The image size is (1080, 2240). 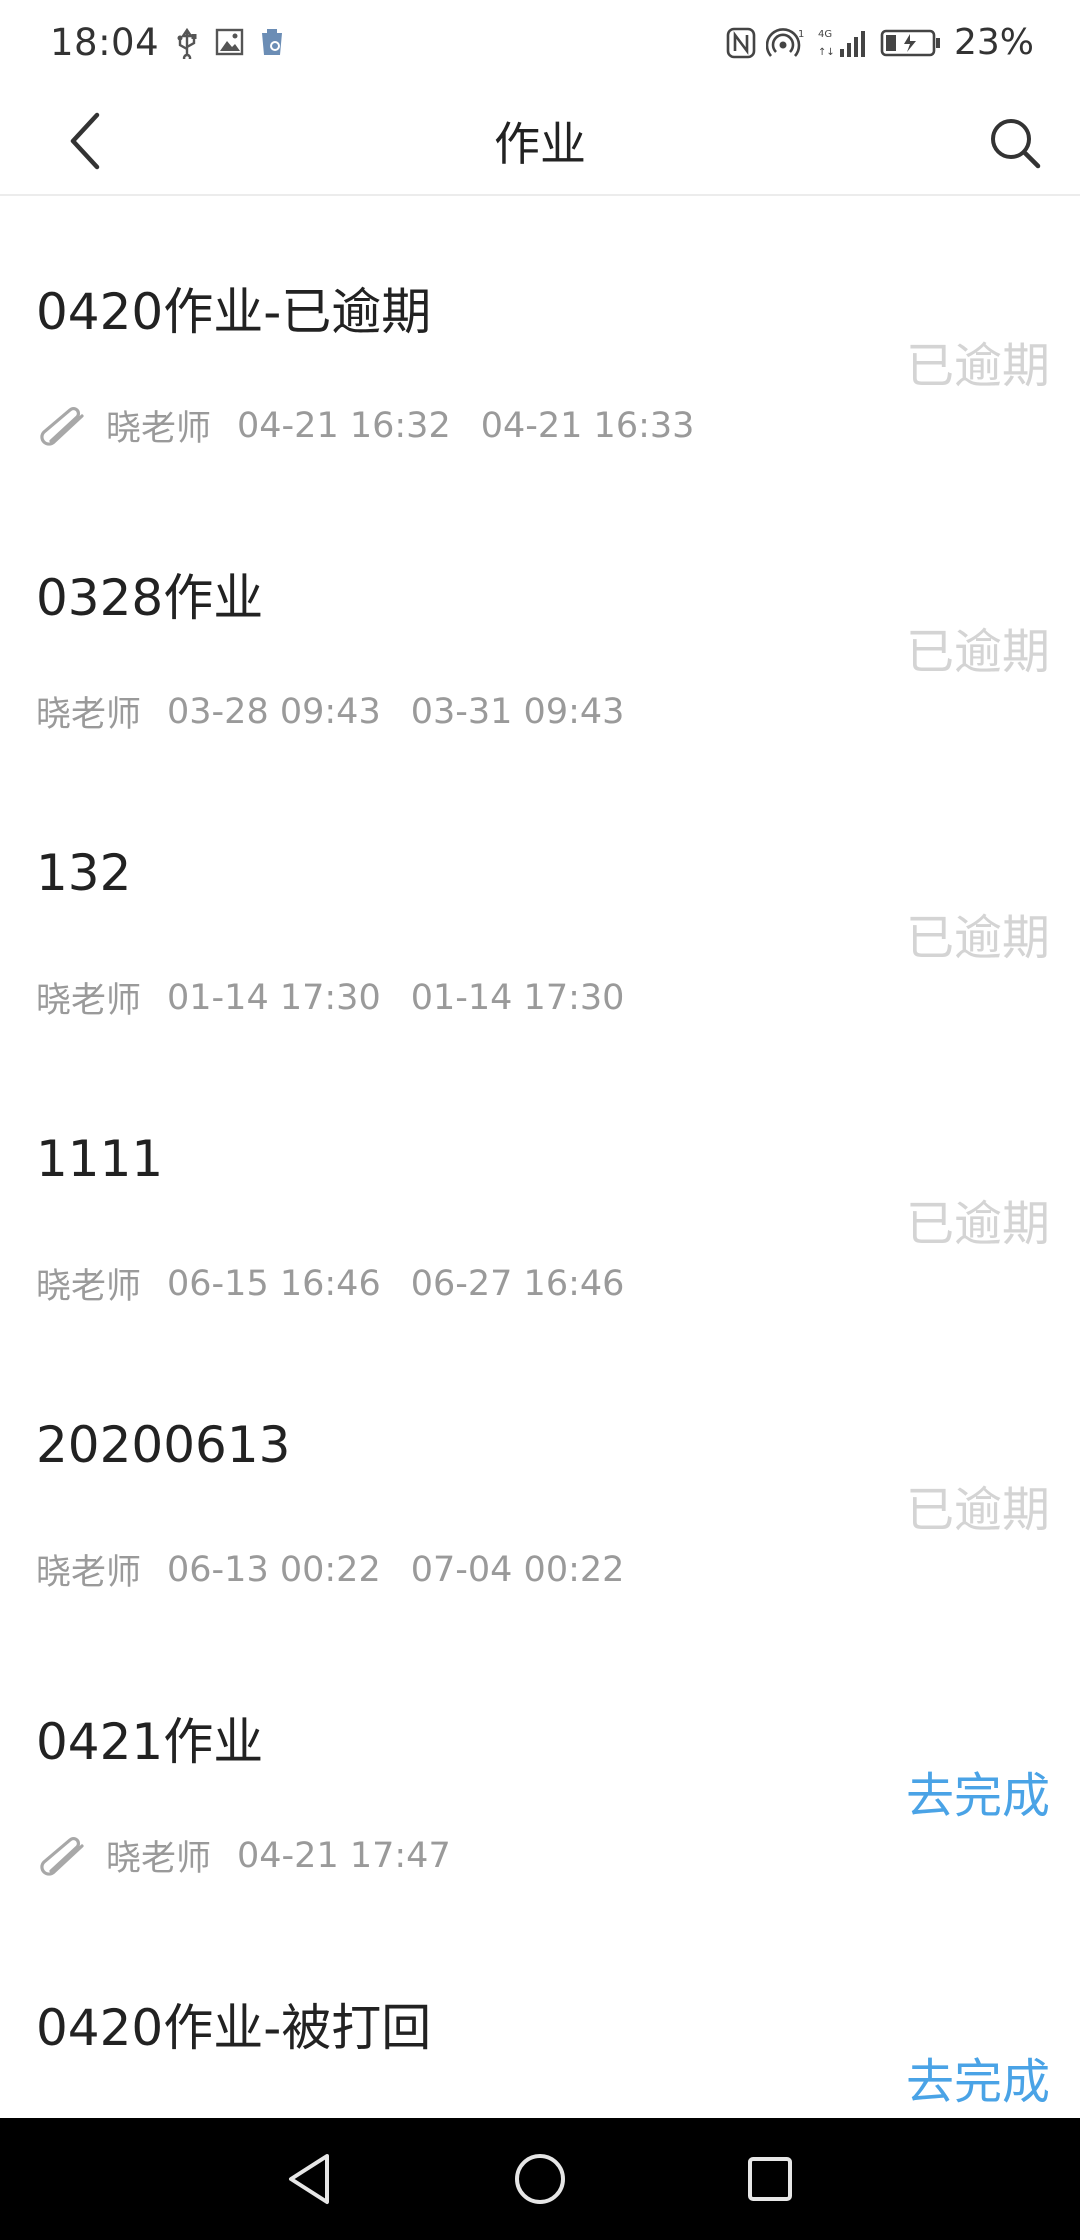 What do you see at coordinates (163, 1445) in the screenshot?
I see `assignment-title: 20200613` at bounding box center [163, 1445].